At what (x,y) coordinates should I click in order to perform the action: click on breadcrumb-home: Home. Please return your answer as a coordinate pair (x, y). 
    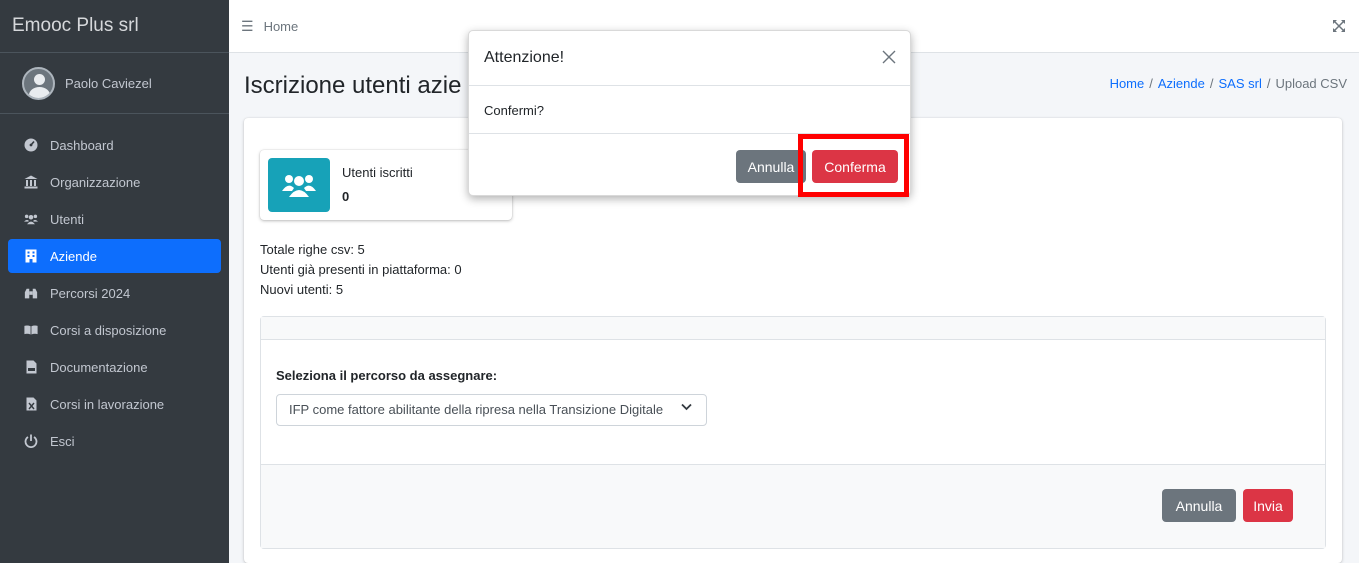
    Looking at the image, I should click on (1127, 83).